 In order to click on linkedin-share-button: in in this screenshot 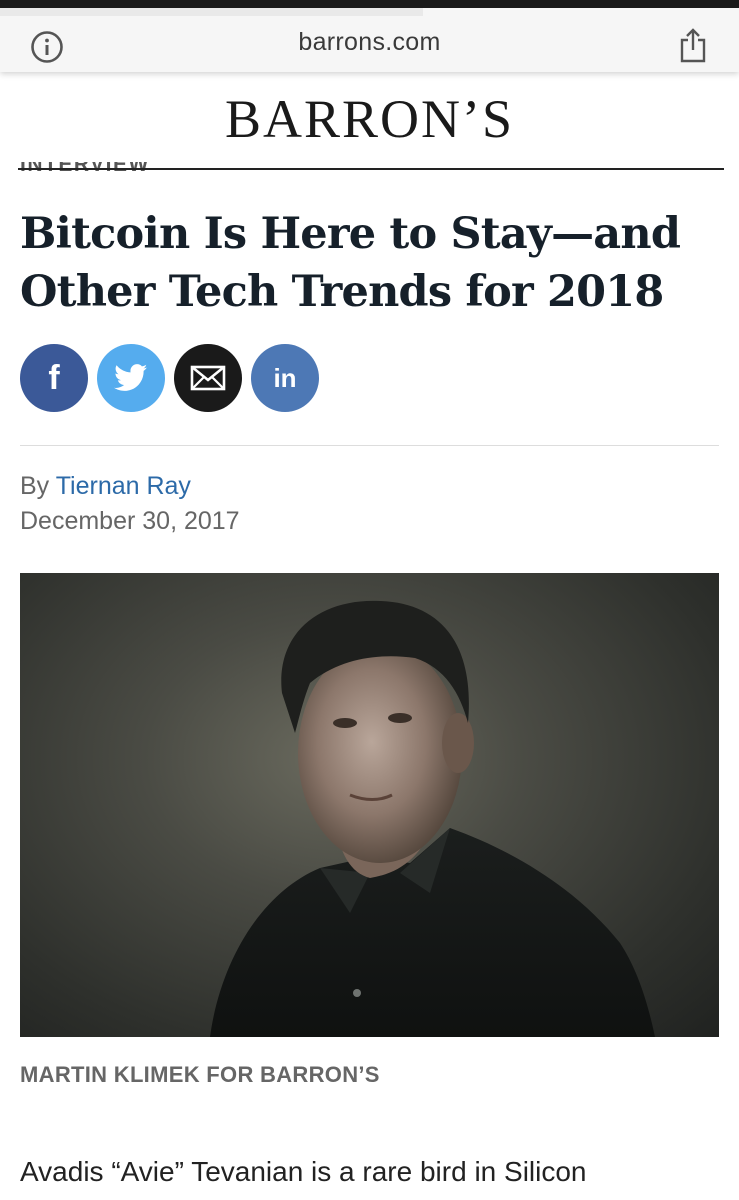, I will do `click(285, 378)`.